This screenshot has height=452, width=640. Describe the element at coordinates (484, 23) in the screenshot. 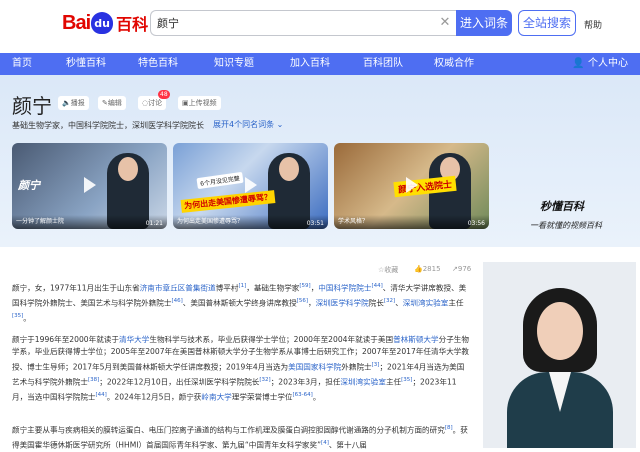

I see `enter-entry-button: 进入词条` at that location.